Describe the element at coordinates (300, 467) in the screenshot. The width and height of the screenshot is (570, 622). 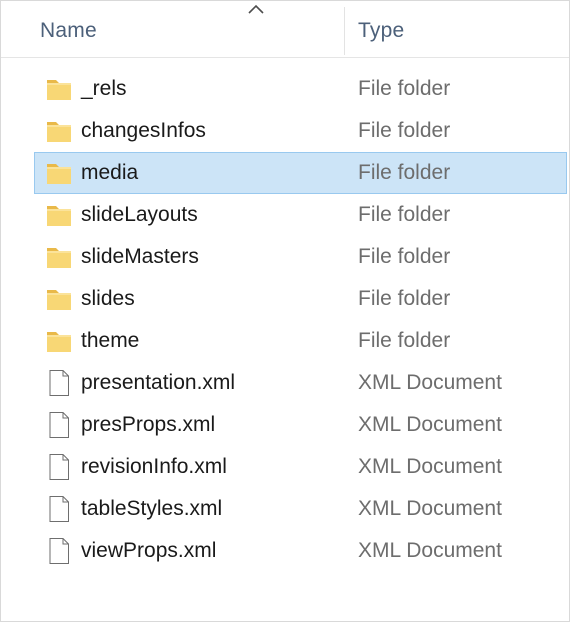
I see `list-item: revisionInfo.xml XML Document` at that location.